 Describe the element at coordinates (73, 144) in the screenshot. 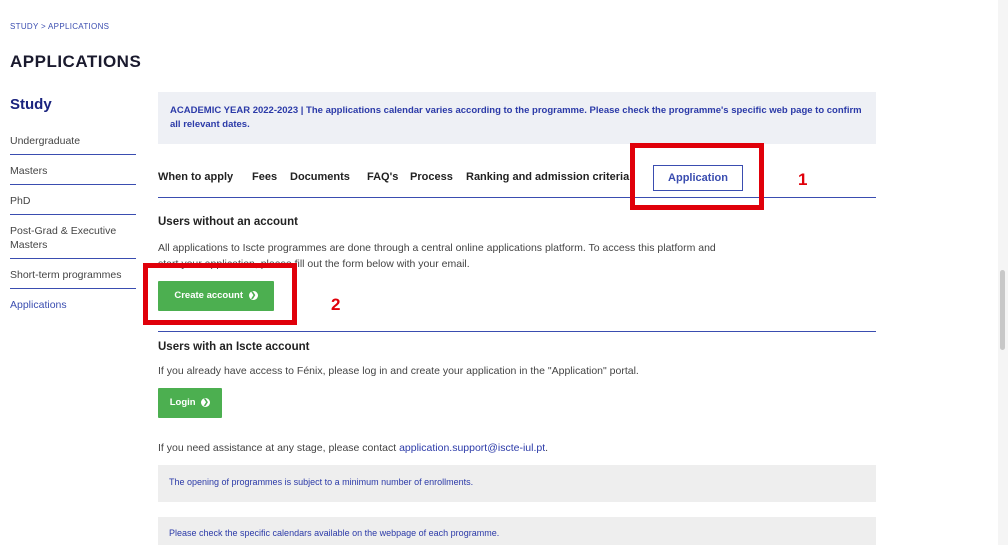

I see `sidebar-item-undergraduate: Undergraduate` at that location.